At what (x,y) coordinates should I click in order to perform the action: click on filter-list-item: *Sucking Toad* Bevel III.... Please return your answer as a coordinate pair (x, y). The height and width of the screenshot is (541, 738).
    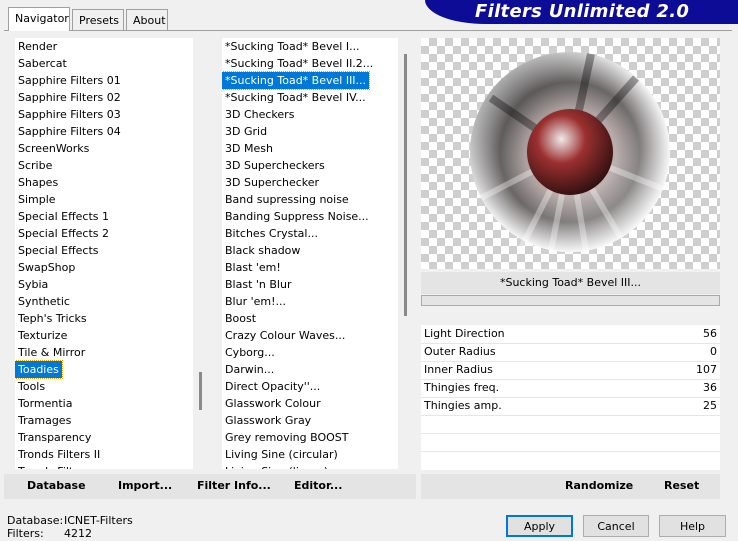
    Looking at the image, I should click on (296, 80).